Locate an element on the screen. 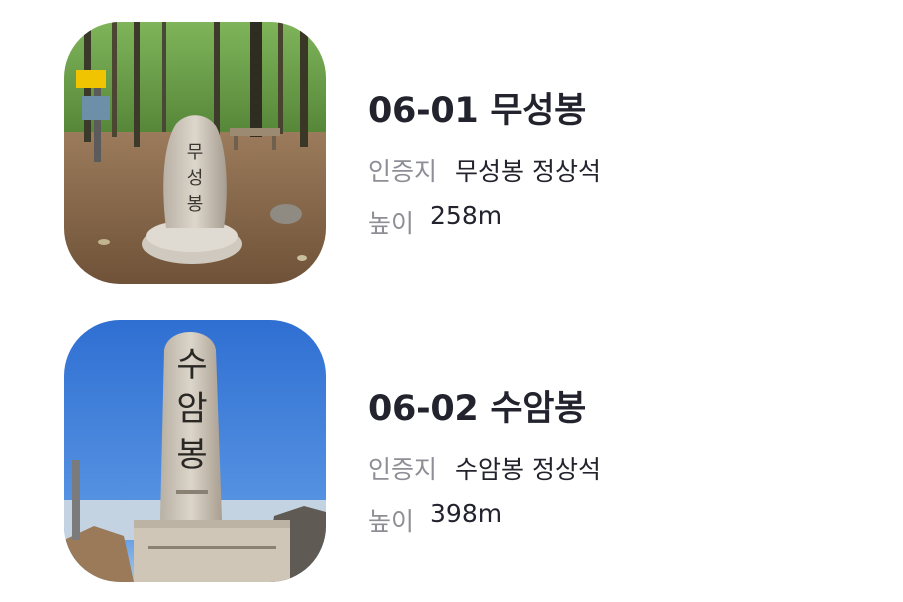 Image resolution: width=903 pixels, height=602 pixels. height-row: 높이 398m is located at coordinates (435, 518).